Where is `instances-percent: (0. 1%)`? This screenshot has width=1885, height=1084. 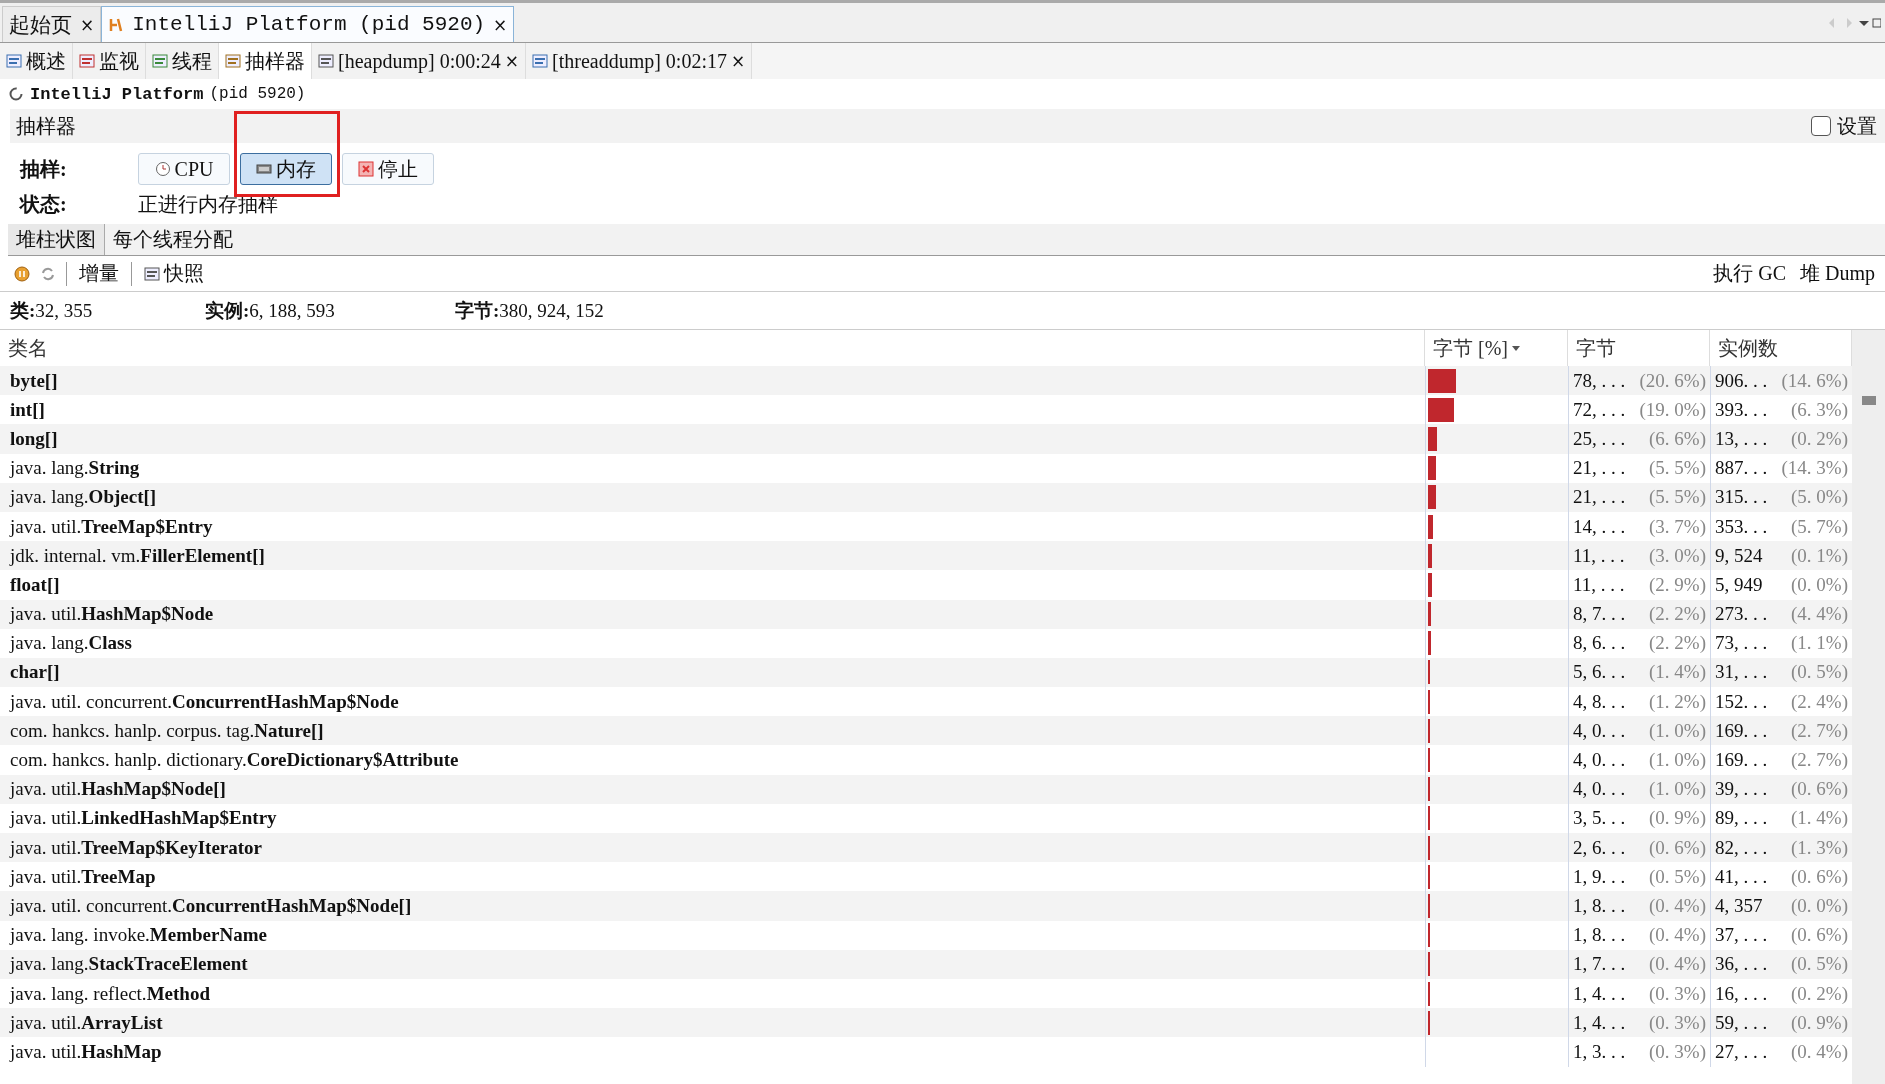
instances-percent: (0. 1%) is located at coordinates (1819, 555).